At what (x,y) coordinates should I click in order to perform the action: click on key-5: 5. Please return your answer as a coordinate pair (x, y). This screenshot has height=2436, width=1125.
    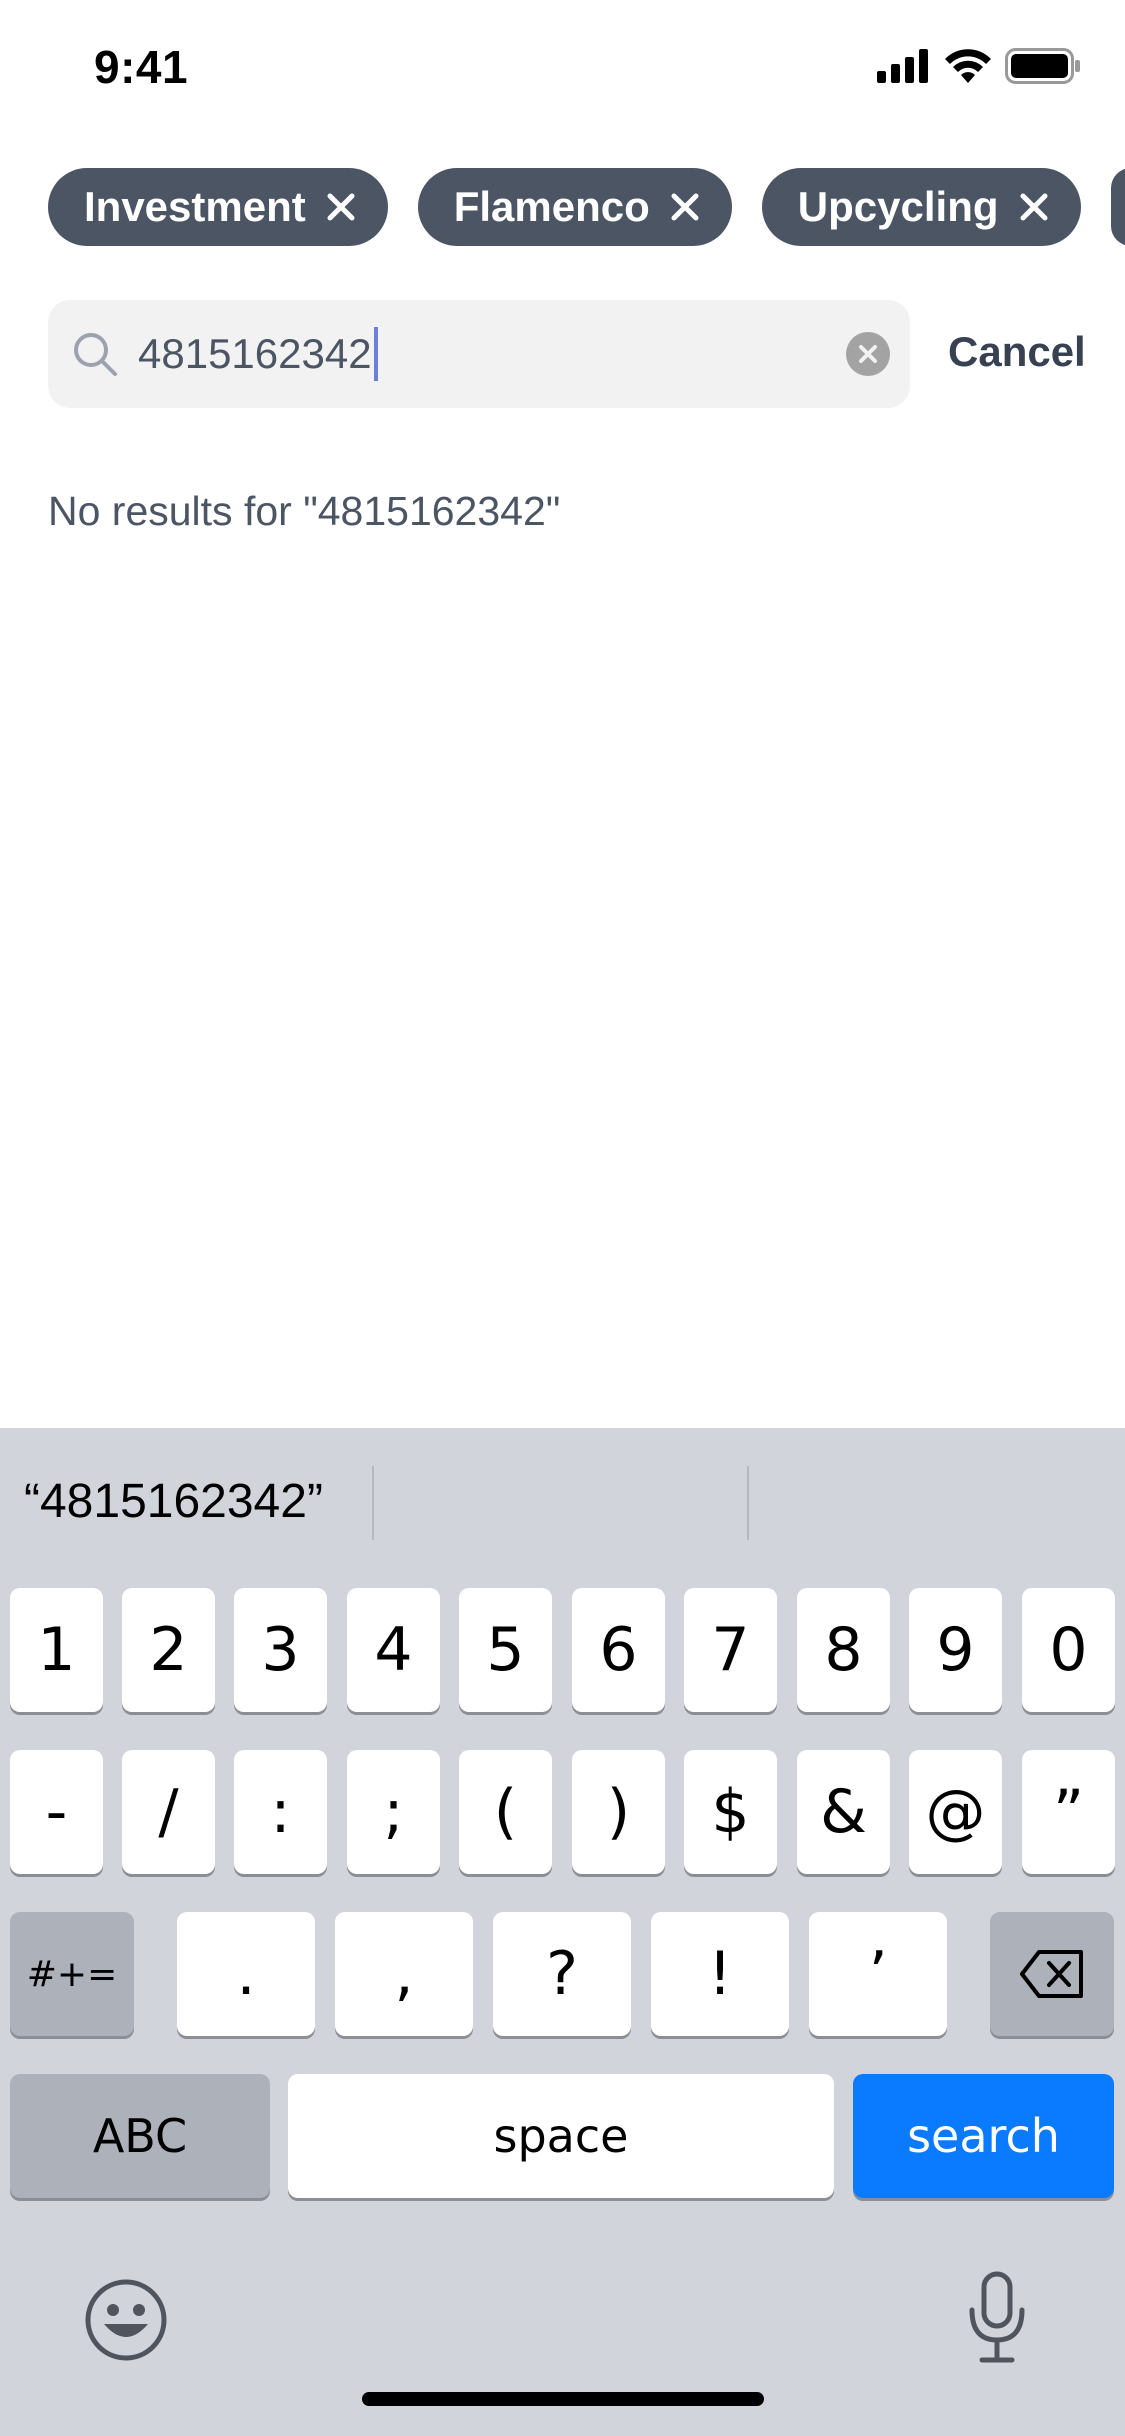
    Looking at the image, I should click on (505, 1650).